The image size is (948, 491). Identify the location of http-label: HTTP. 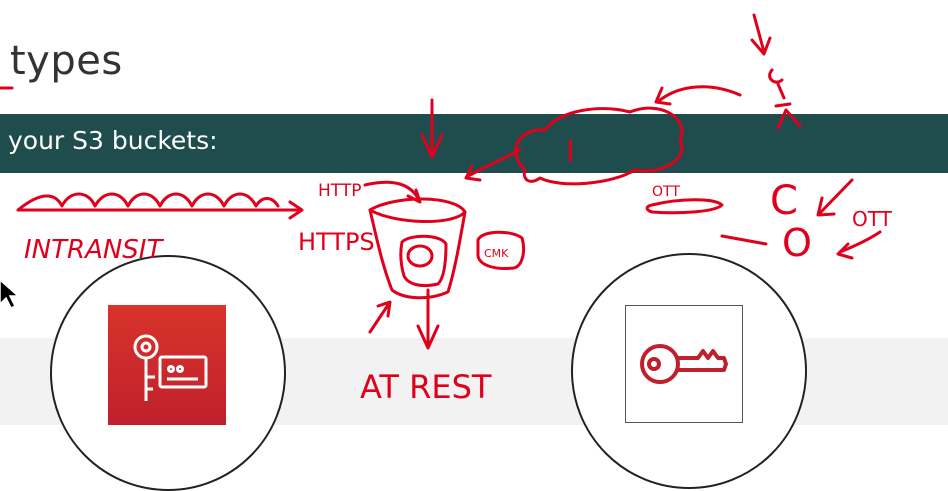
(340, 191).